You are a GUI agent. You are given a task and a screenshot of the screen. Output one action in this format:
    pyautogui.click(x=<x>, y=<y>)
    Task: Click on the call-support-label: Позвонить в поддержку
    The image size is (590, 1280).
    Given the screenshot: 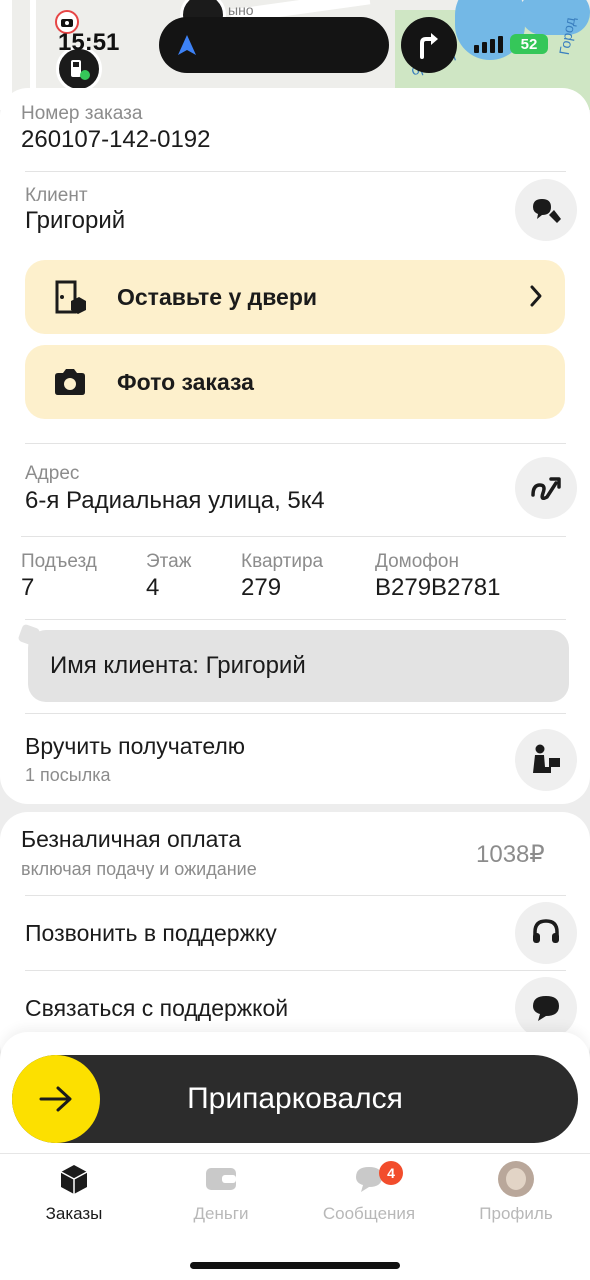 What is the action you would take?
    pyautogui.click(x=151, y=933)
    